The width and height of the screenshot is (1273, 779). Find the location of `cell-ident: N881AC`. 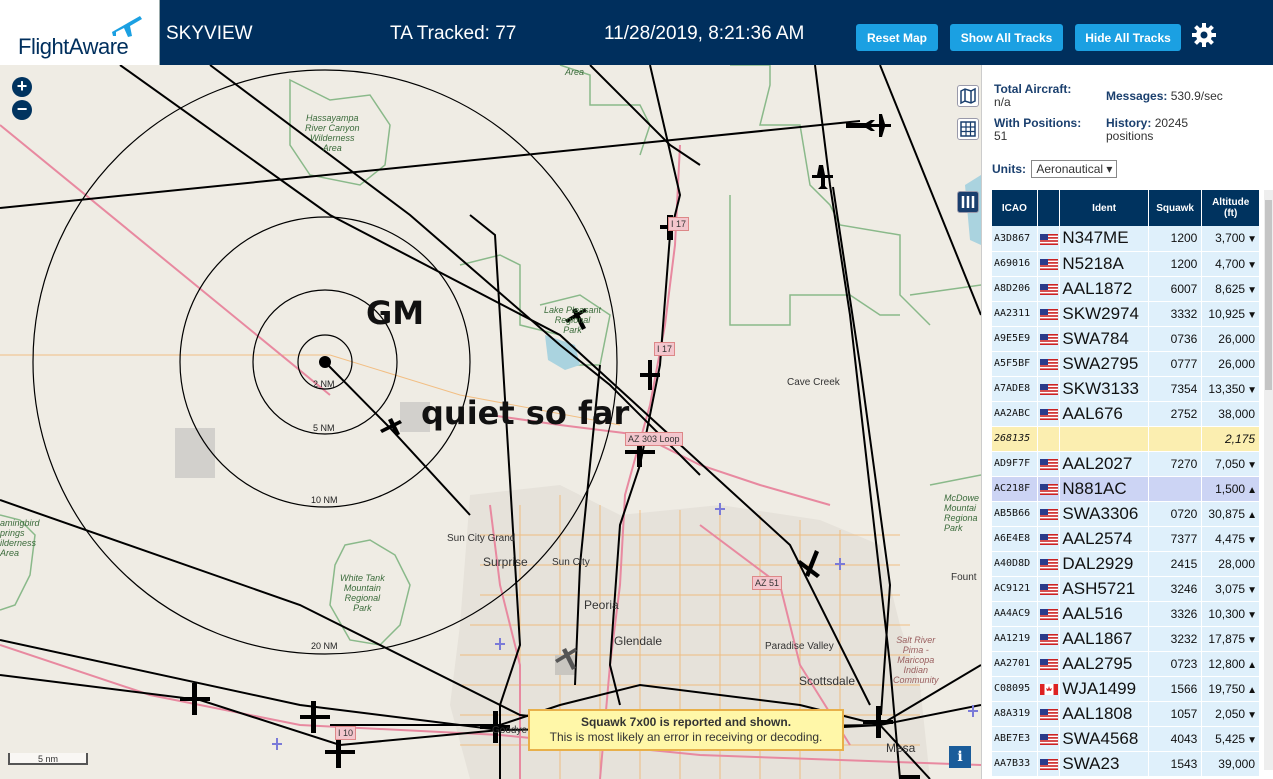

cell-ident: N881AC is located at coordinates (1104, 489).